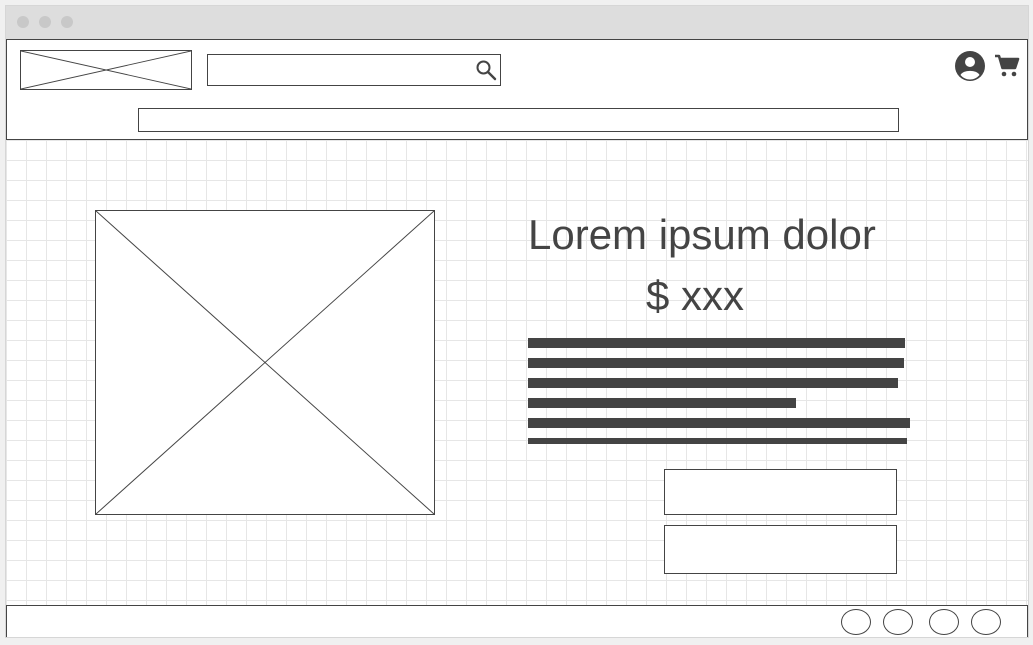 The image size is (1033, 645). What do you see at coordinates (67, 22) in the screenshot?
I see `maximize-dot` at bounding box center [67, 22].